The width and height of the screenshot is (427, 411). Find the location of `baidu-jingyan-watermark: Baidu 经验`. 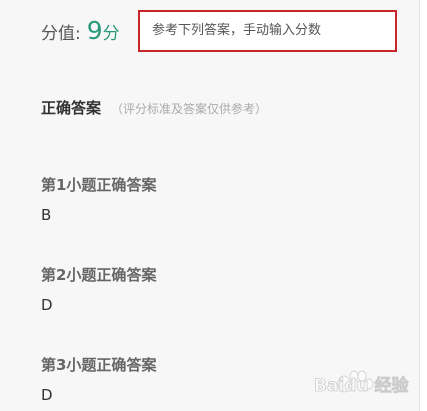

baidu-jingyan-watermark: Baidu 经验 is located at coordinates (362, 383).